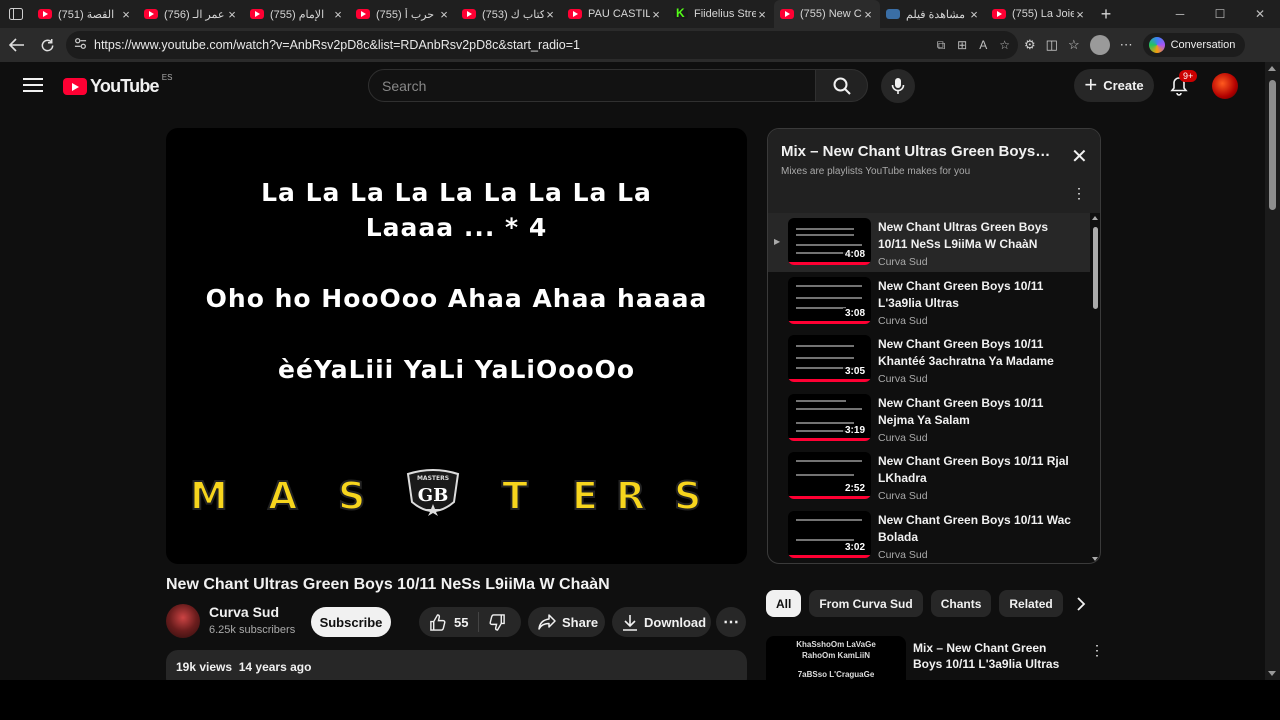 The width and height of the screenshot is (1280, 720). I want to click on browser-toolbar: ⚙ ◫ ☆ ⋯ Conversation, so click(1135, 45).